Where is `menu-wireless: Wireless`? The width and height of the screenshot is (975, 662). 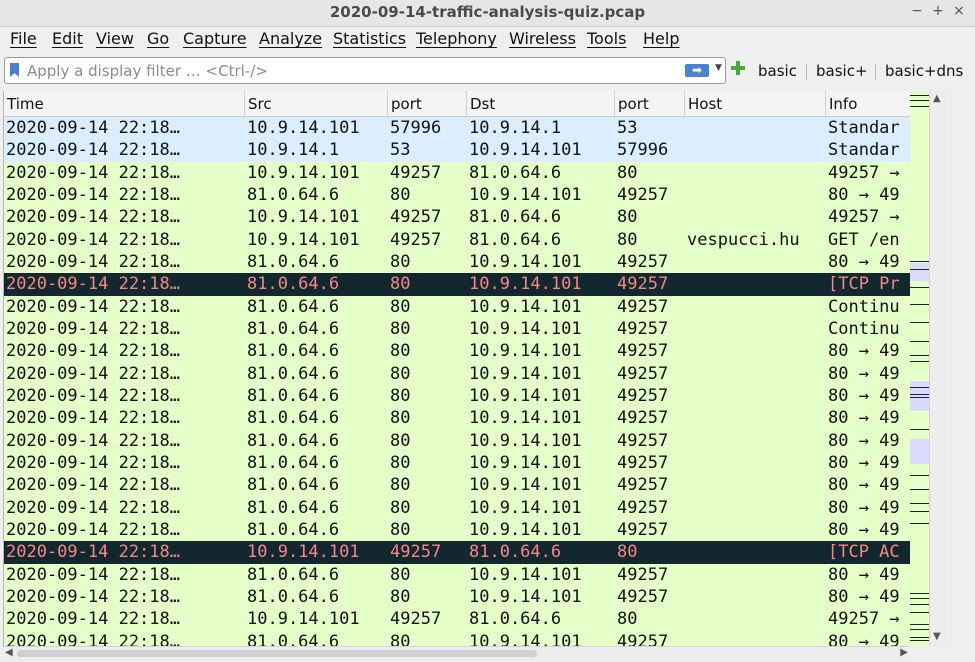 menu-wireless: Wireless is located at coordinates (542, 38).